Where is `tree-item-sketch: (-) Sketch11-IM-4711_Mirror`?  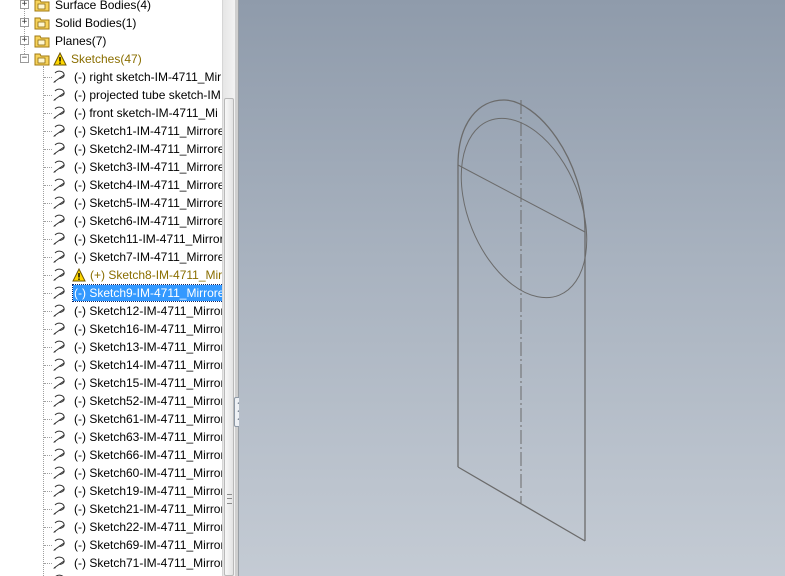
tree-item-sketch: (-) Sketch11-IM-4711_Mirror is located at coordinates (111, 239).